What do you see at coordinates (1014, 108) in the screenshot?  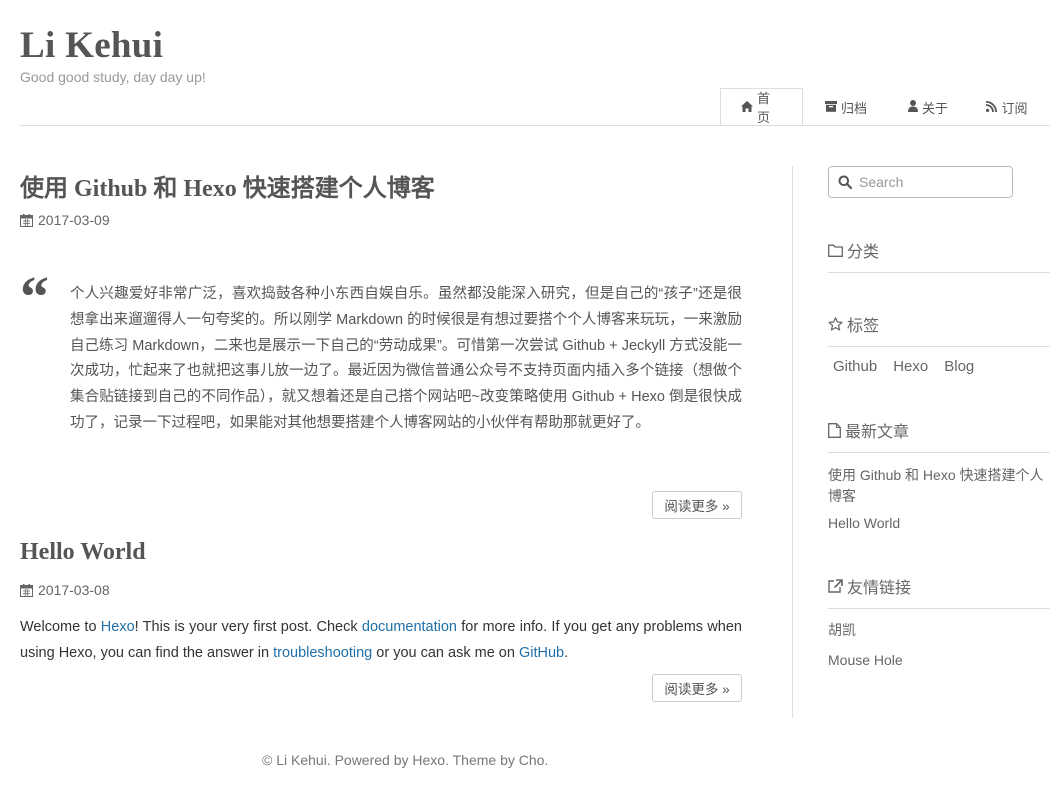 I see `nav-rss-label: 订阅` at bounding box center [1014, 108].